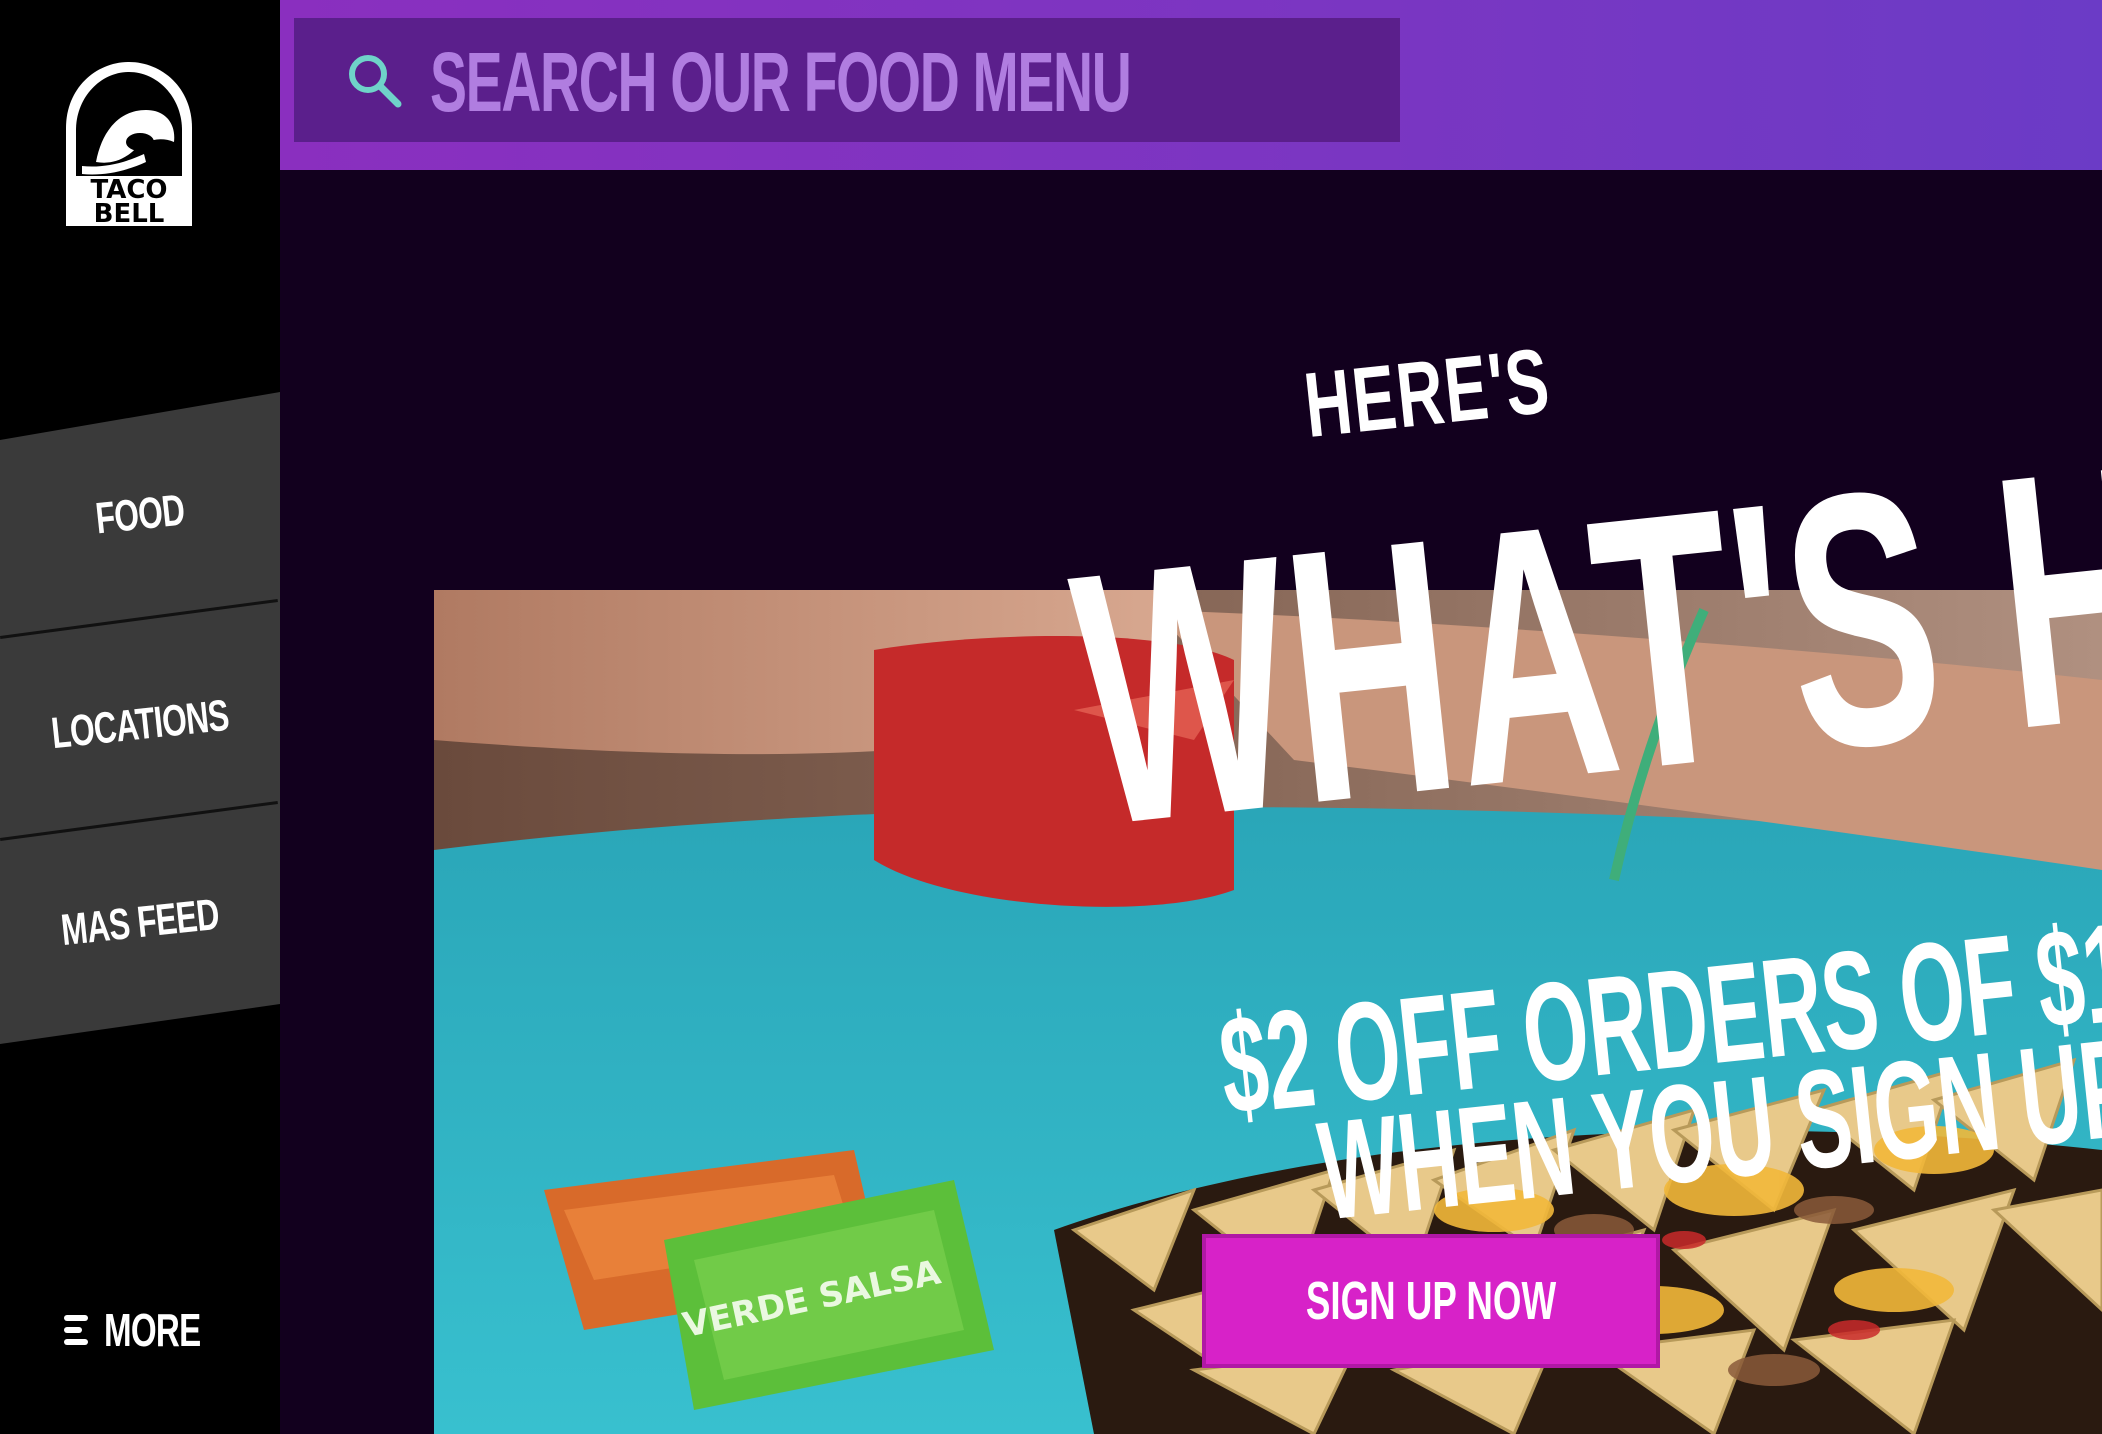 The width and height of the screenshot is (2102, 1434). What do you see at coordinates (781, 82) in the screenshot?
I see `search-placeholder: SEARCH OUR FOOD MENU` at bounding box center [781, 82].